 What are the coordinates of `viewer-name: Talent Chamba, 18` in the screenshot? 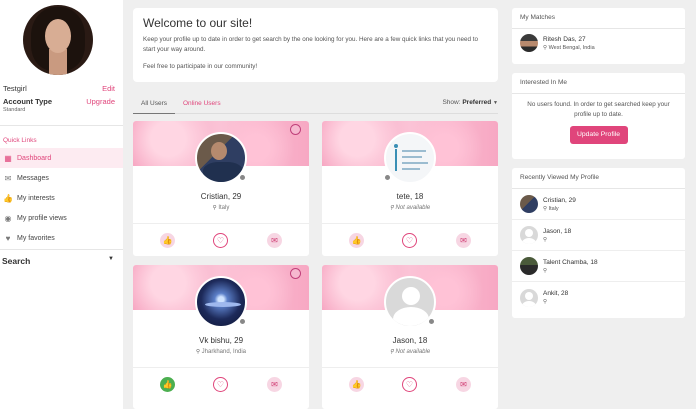 It's located at (570, 262).